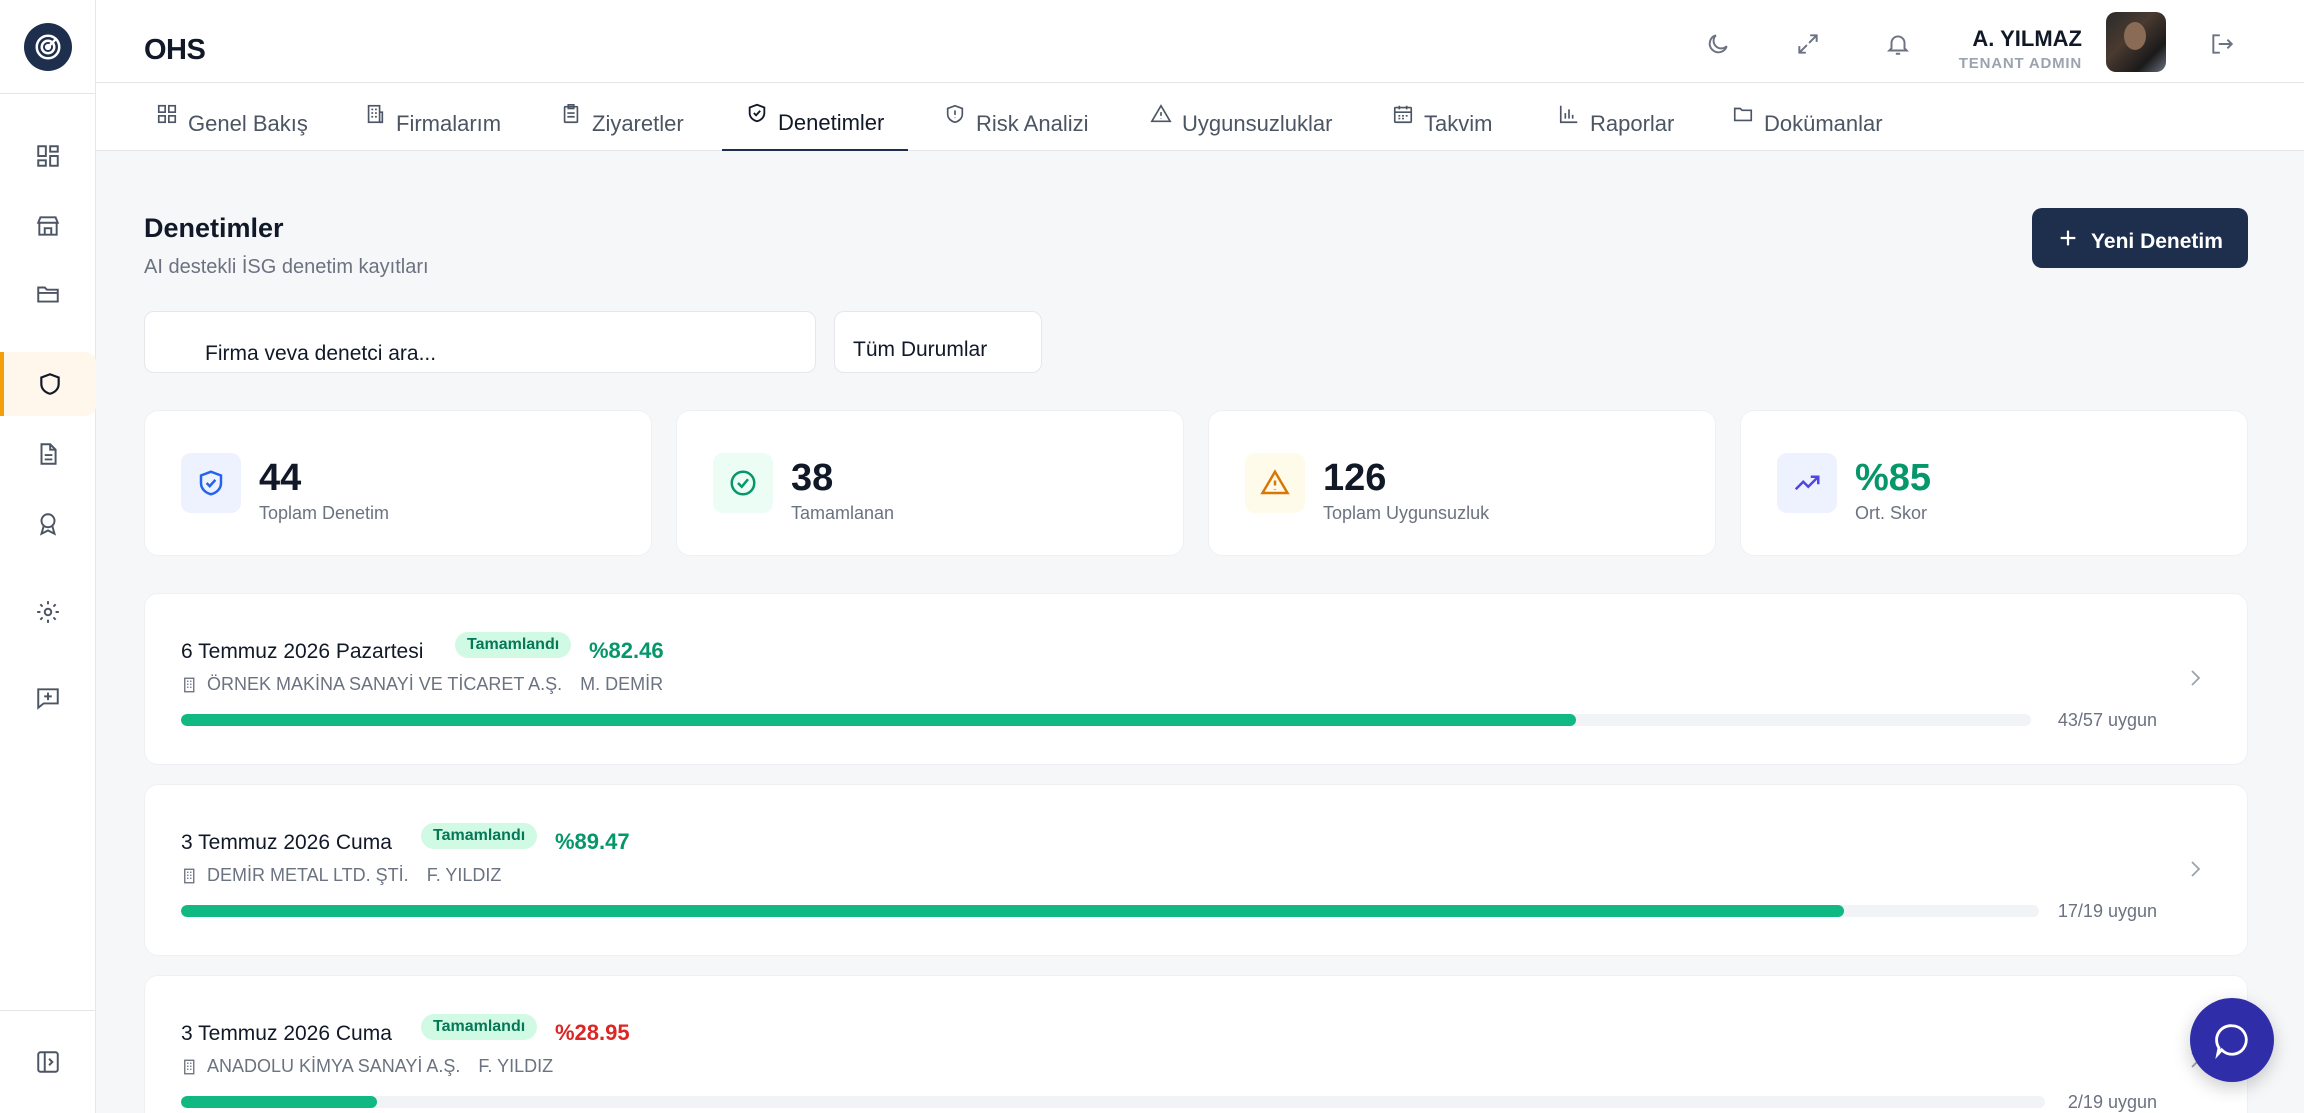  I want to click on stat-value: 44, so click(280, 478).